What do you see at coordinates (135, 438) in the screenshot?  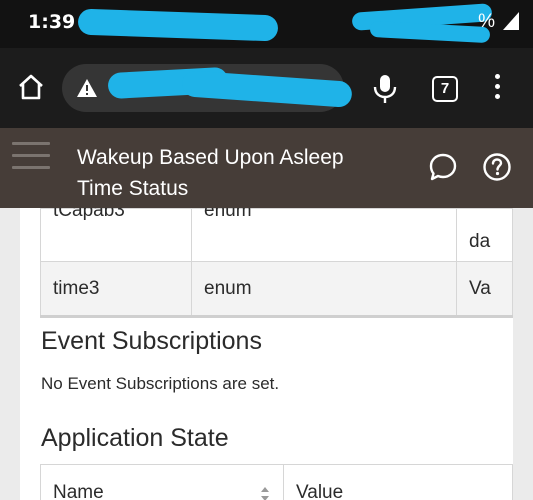 I see `application-state-heading: Application State` at bounding box center [135, 438].